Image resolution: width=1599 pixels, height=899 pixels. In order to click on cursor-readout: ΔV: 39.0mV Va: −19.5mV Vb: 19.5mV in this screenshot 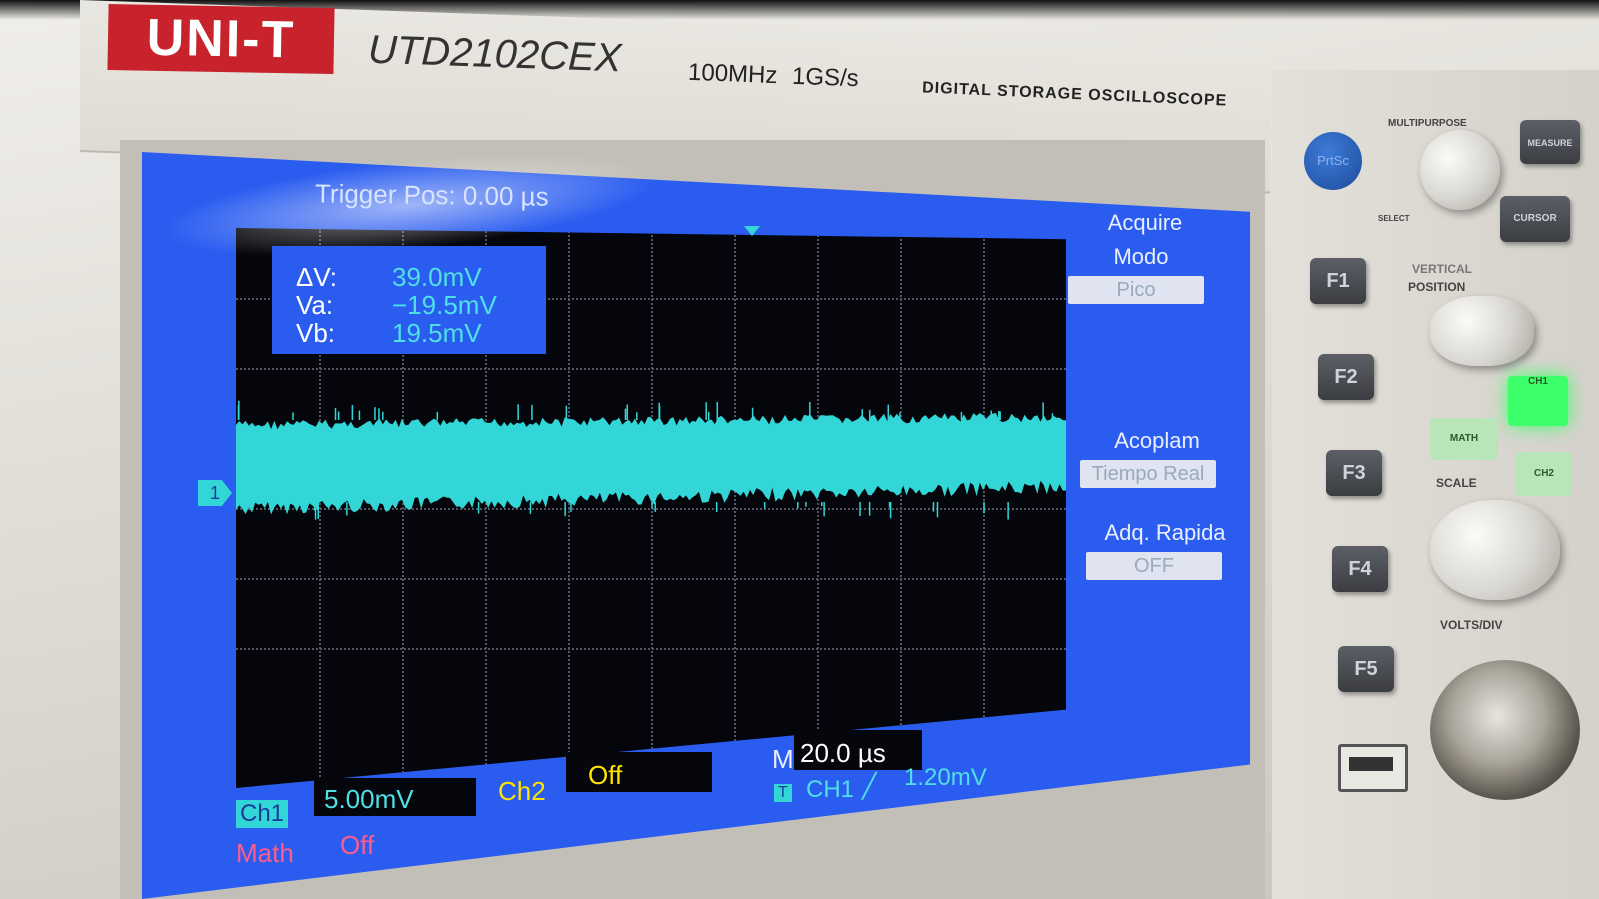, I will do `click(409, 300)`.